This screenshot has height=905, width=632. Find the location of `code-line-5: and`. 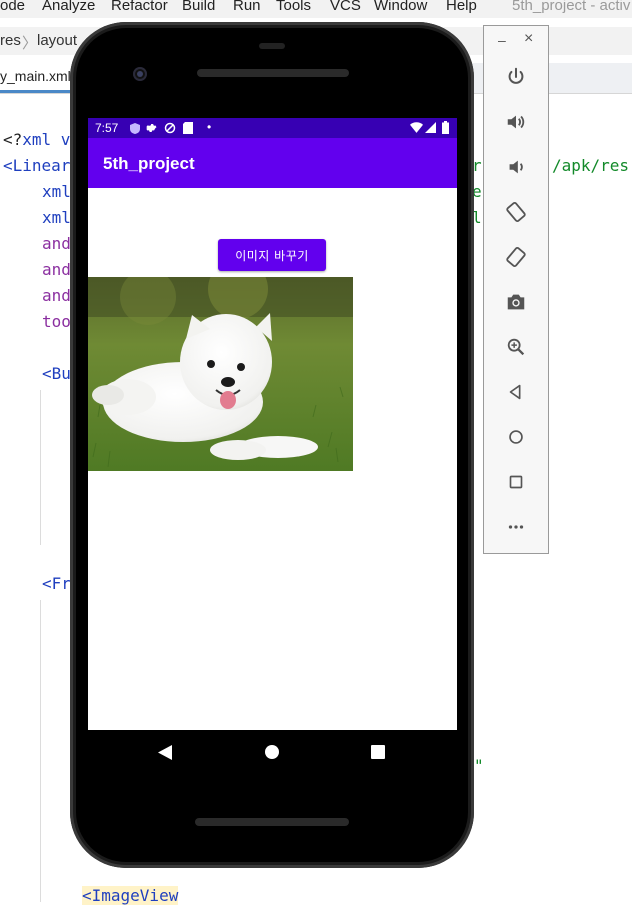

code-line-5: and is located at coordinates (56, 243).